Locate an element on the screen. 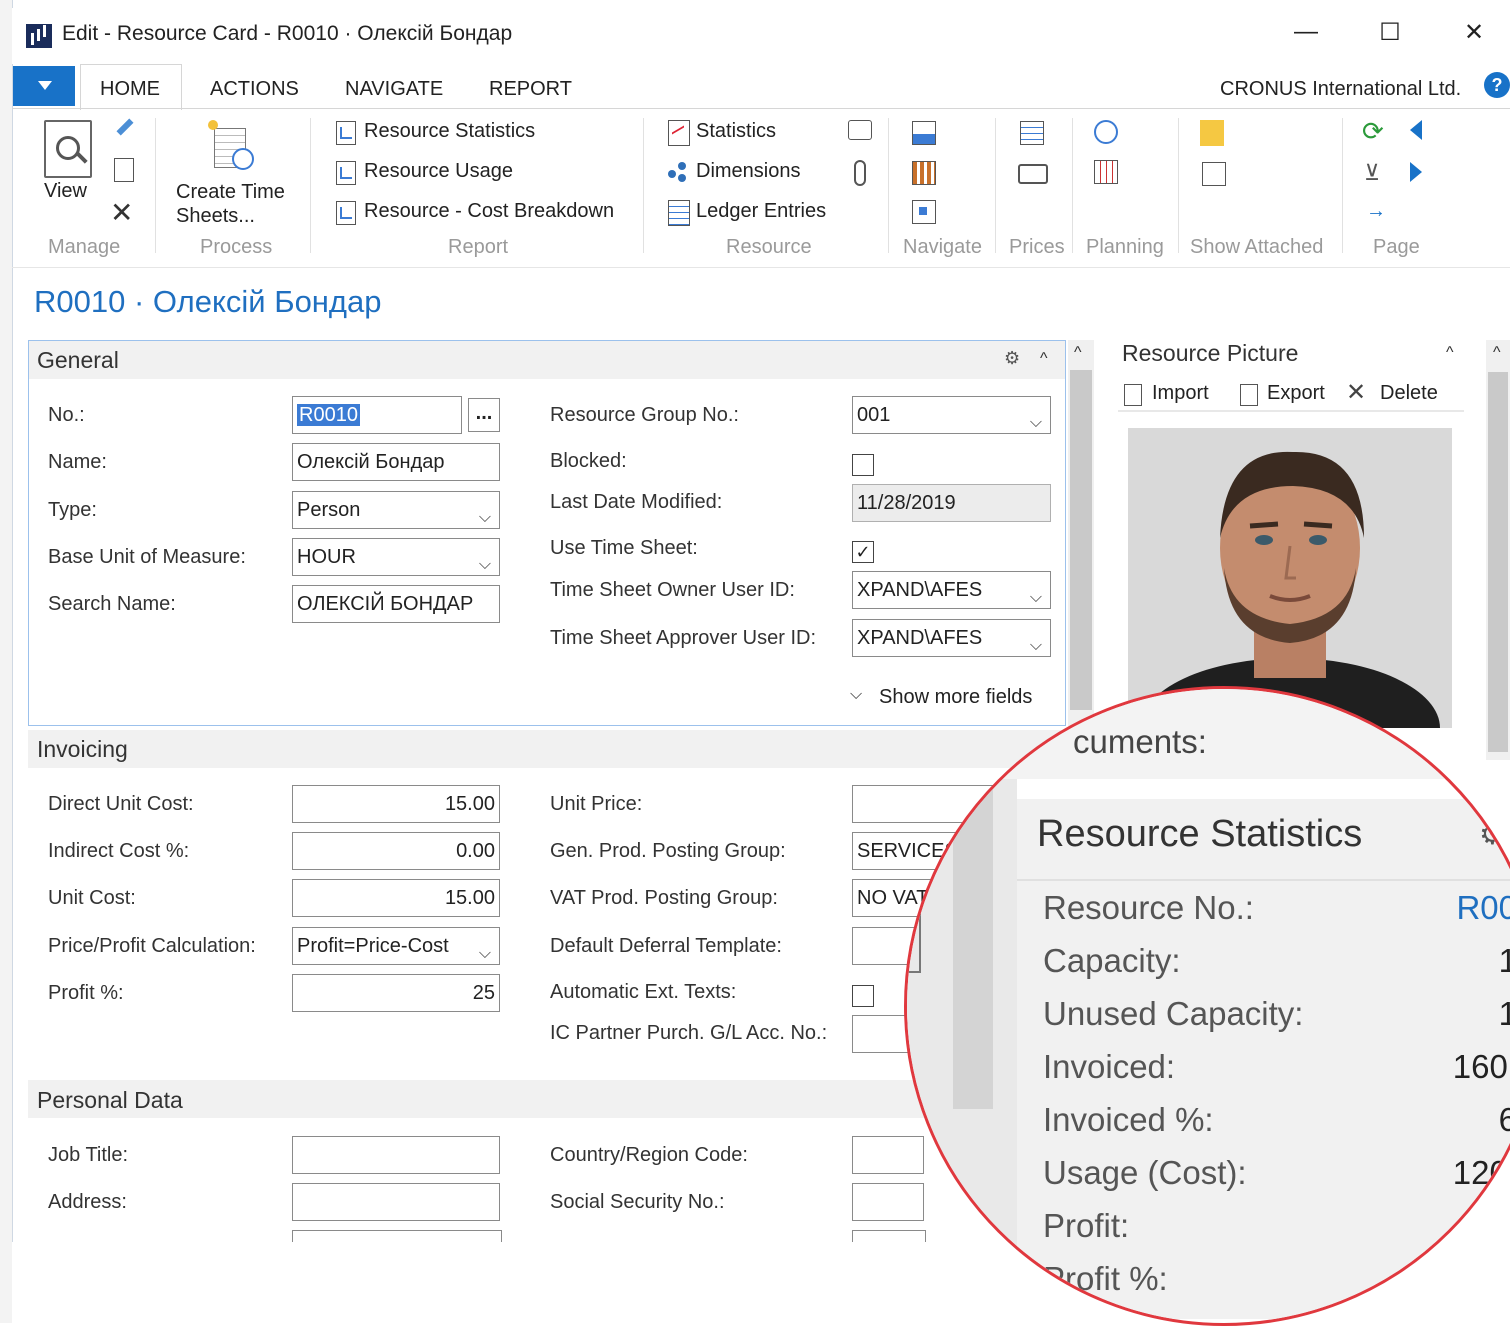  automatic-ext-texts-checkbox is located at coordinates (863, 996).